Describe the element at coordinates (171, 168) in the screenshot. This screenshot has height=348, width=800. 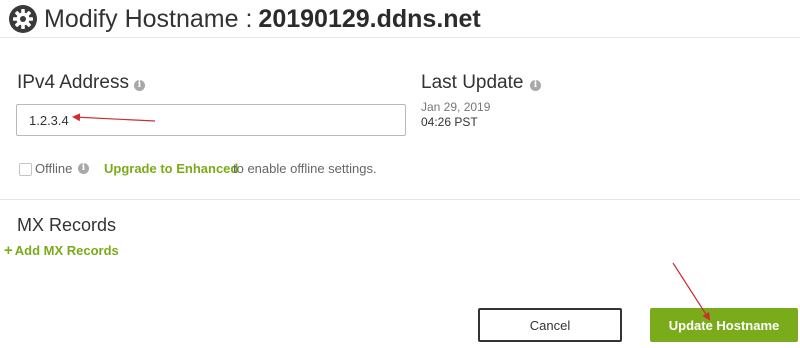
I see `upgrade-enhanced-link: Upgrade to Enhanced` at that location.